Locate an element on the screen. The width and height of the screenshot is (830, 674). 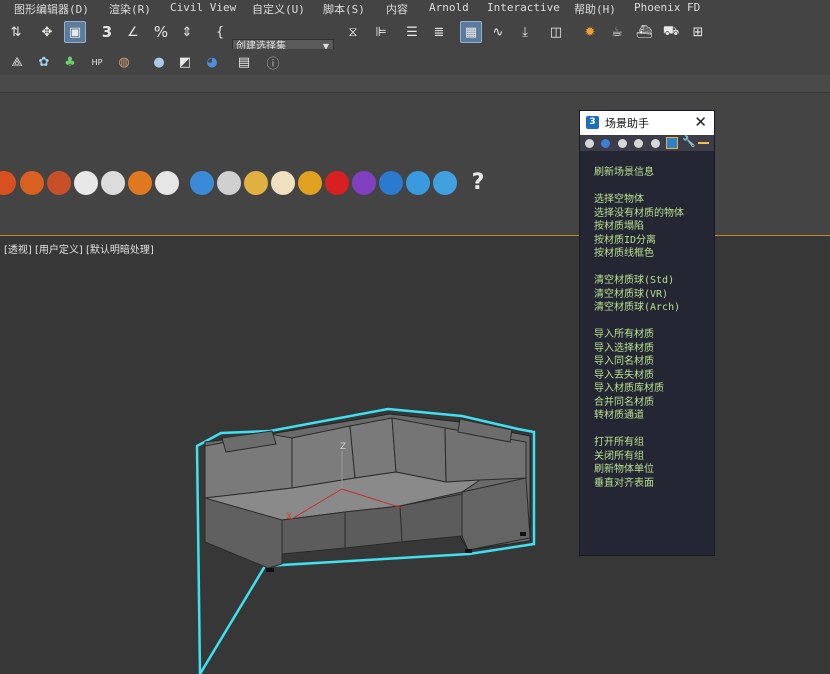
secondary-toolbar: ⟁ ✿ ♣ HP ◍ ● ◩ ◕ ▤ ⓘ is located at coordinates (415, 62).